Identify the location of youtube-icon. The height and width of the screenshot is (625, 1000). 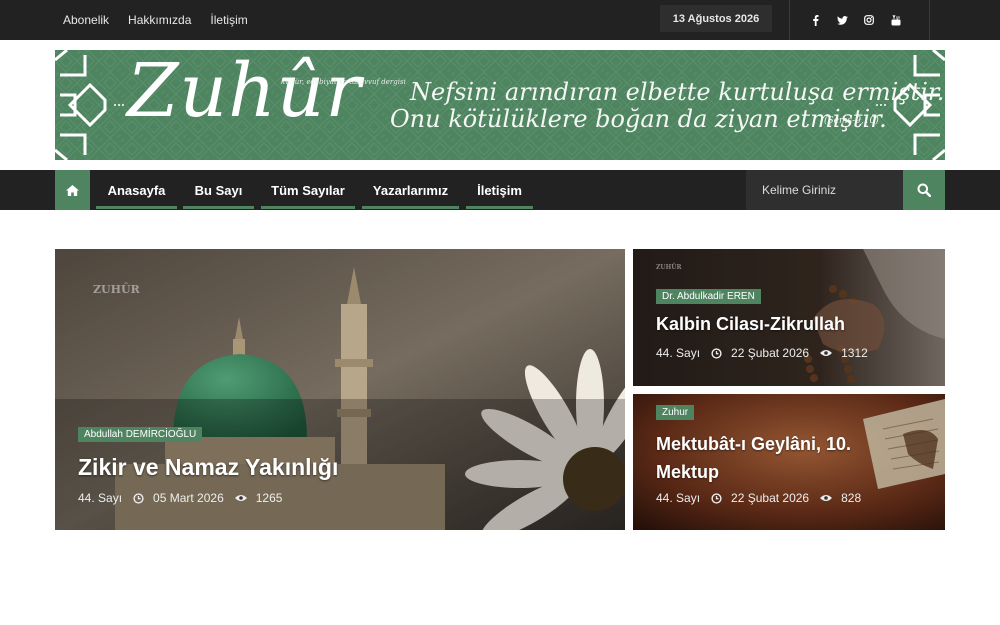
(896, 20).